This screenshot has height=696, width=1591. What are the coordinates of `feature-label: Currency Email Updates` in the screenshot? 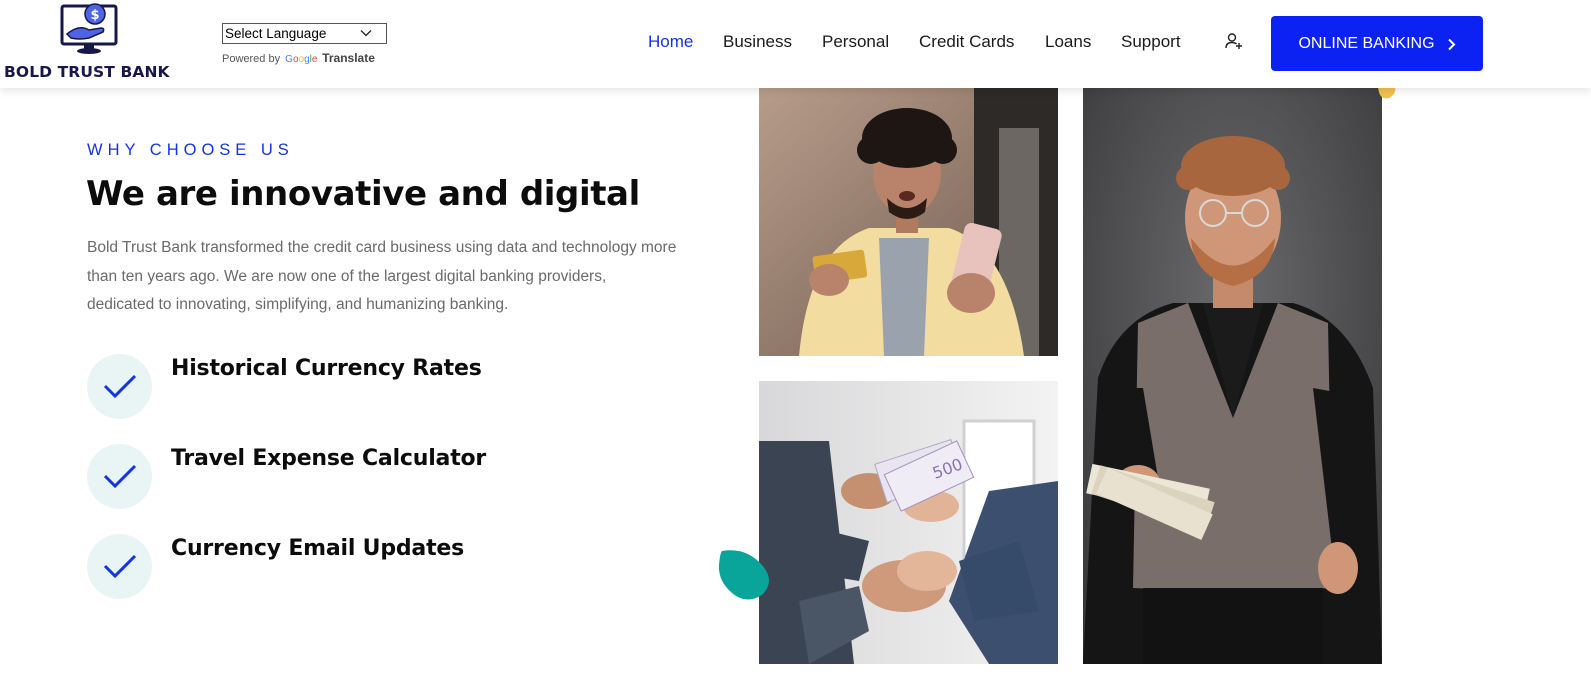 It's located at (318, 548).